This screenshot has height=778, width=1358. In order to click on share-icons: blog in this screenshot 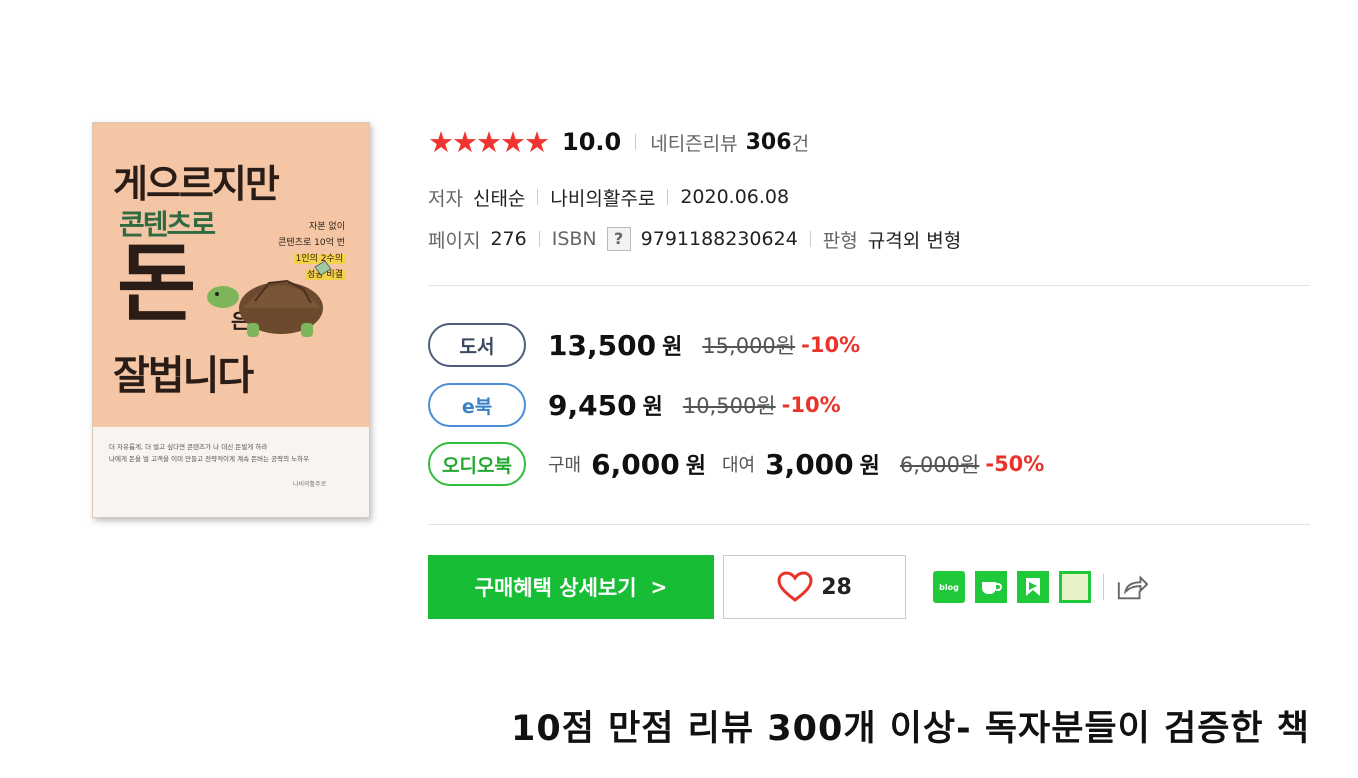, I will do `click(1045, 587)`.